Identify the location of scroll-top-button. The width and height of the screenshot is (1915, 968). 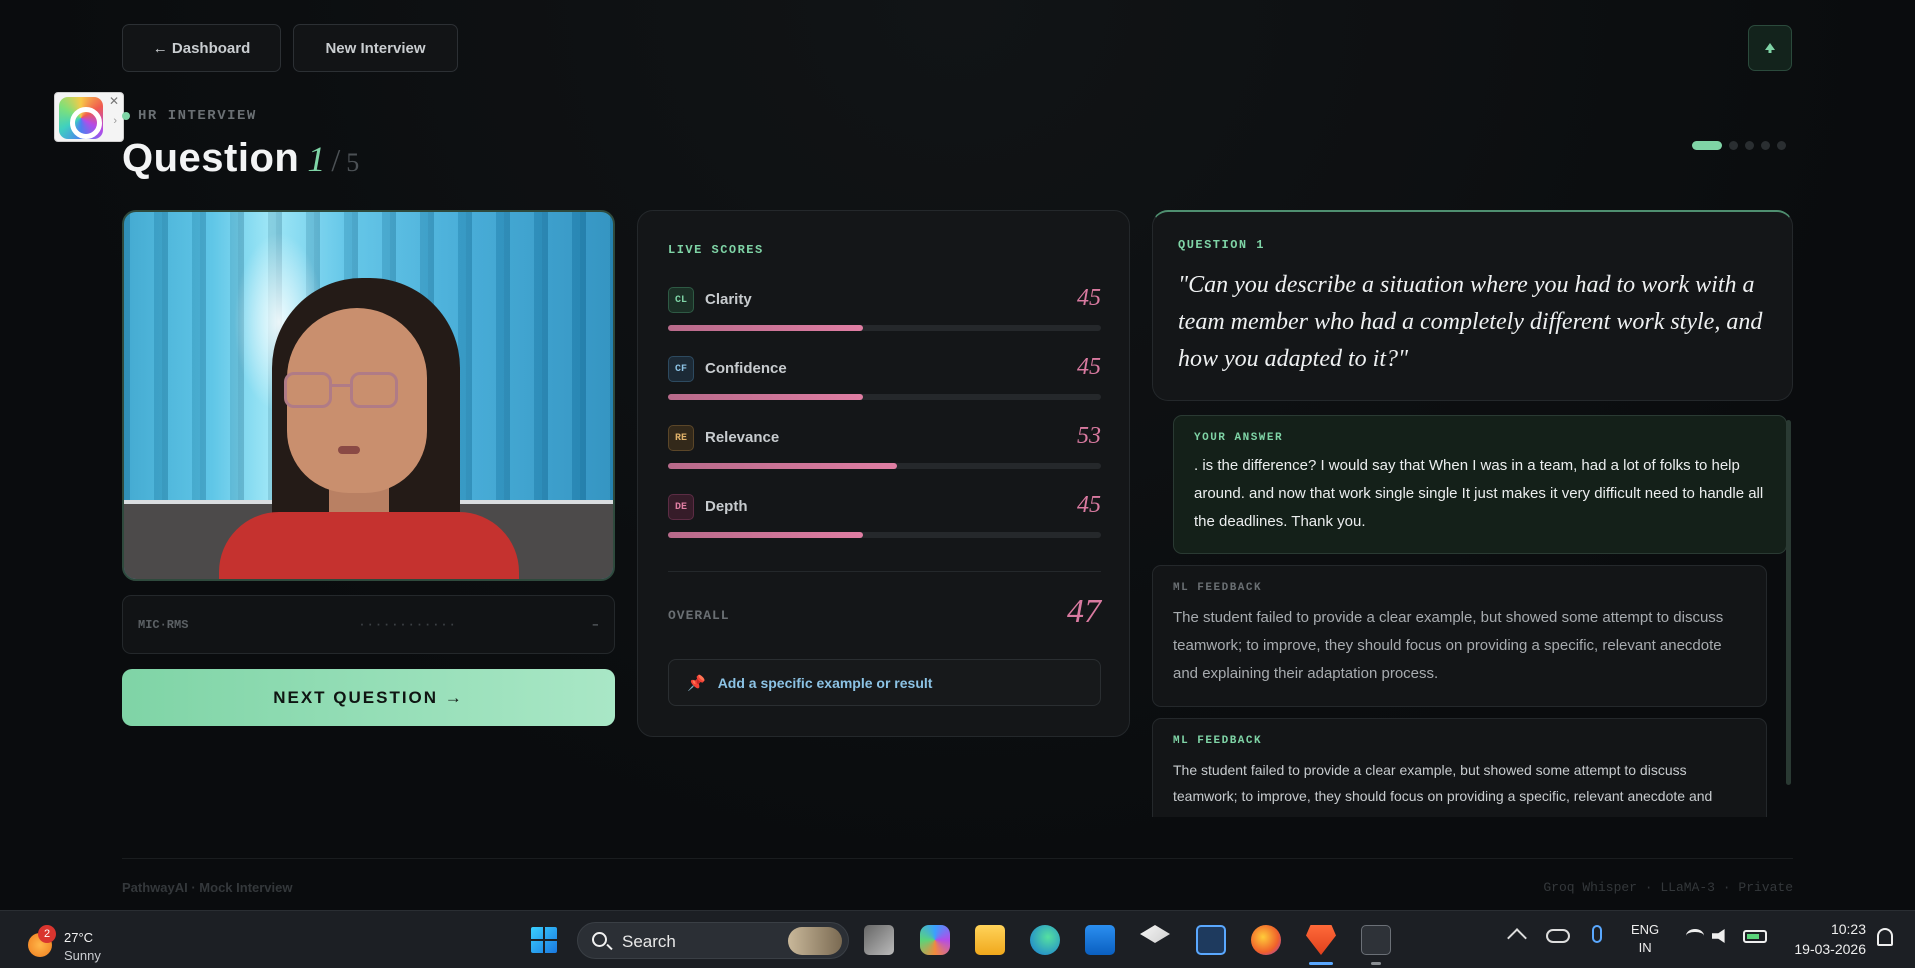
(1770, 48).